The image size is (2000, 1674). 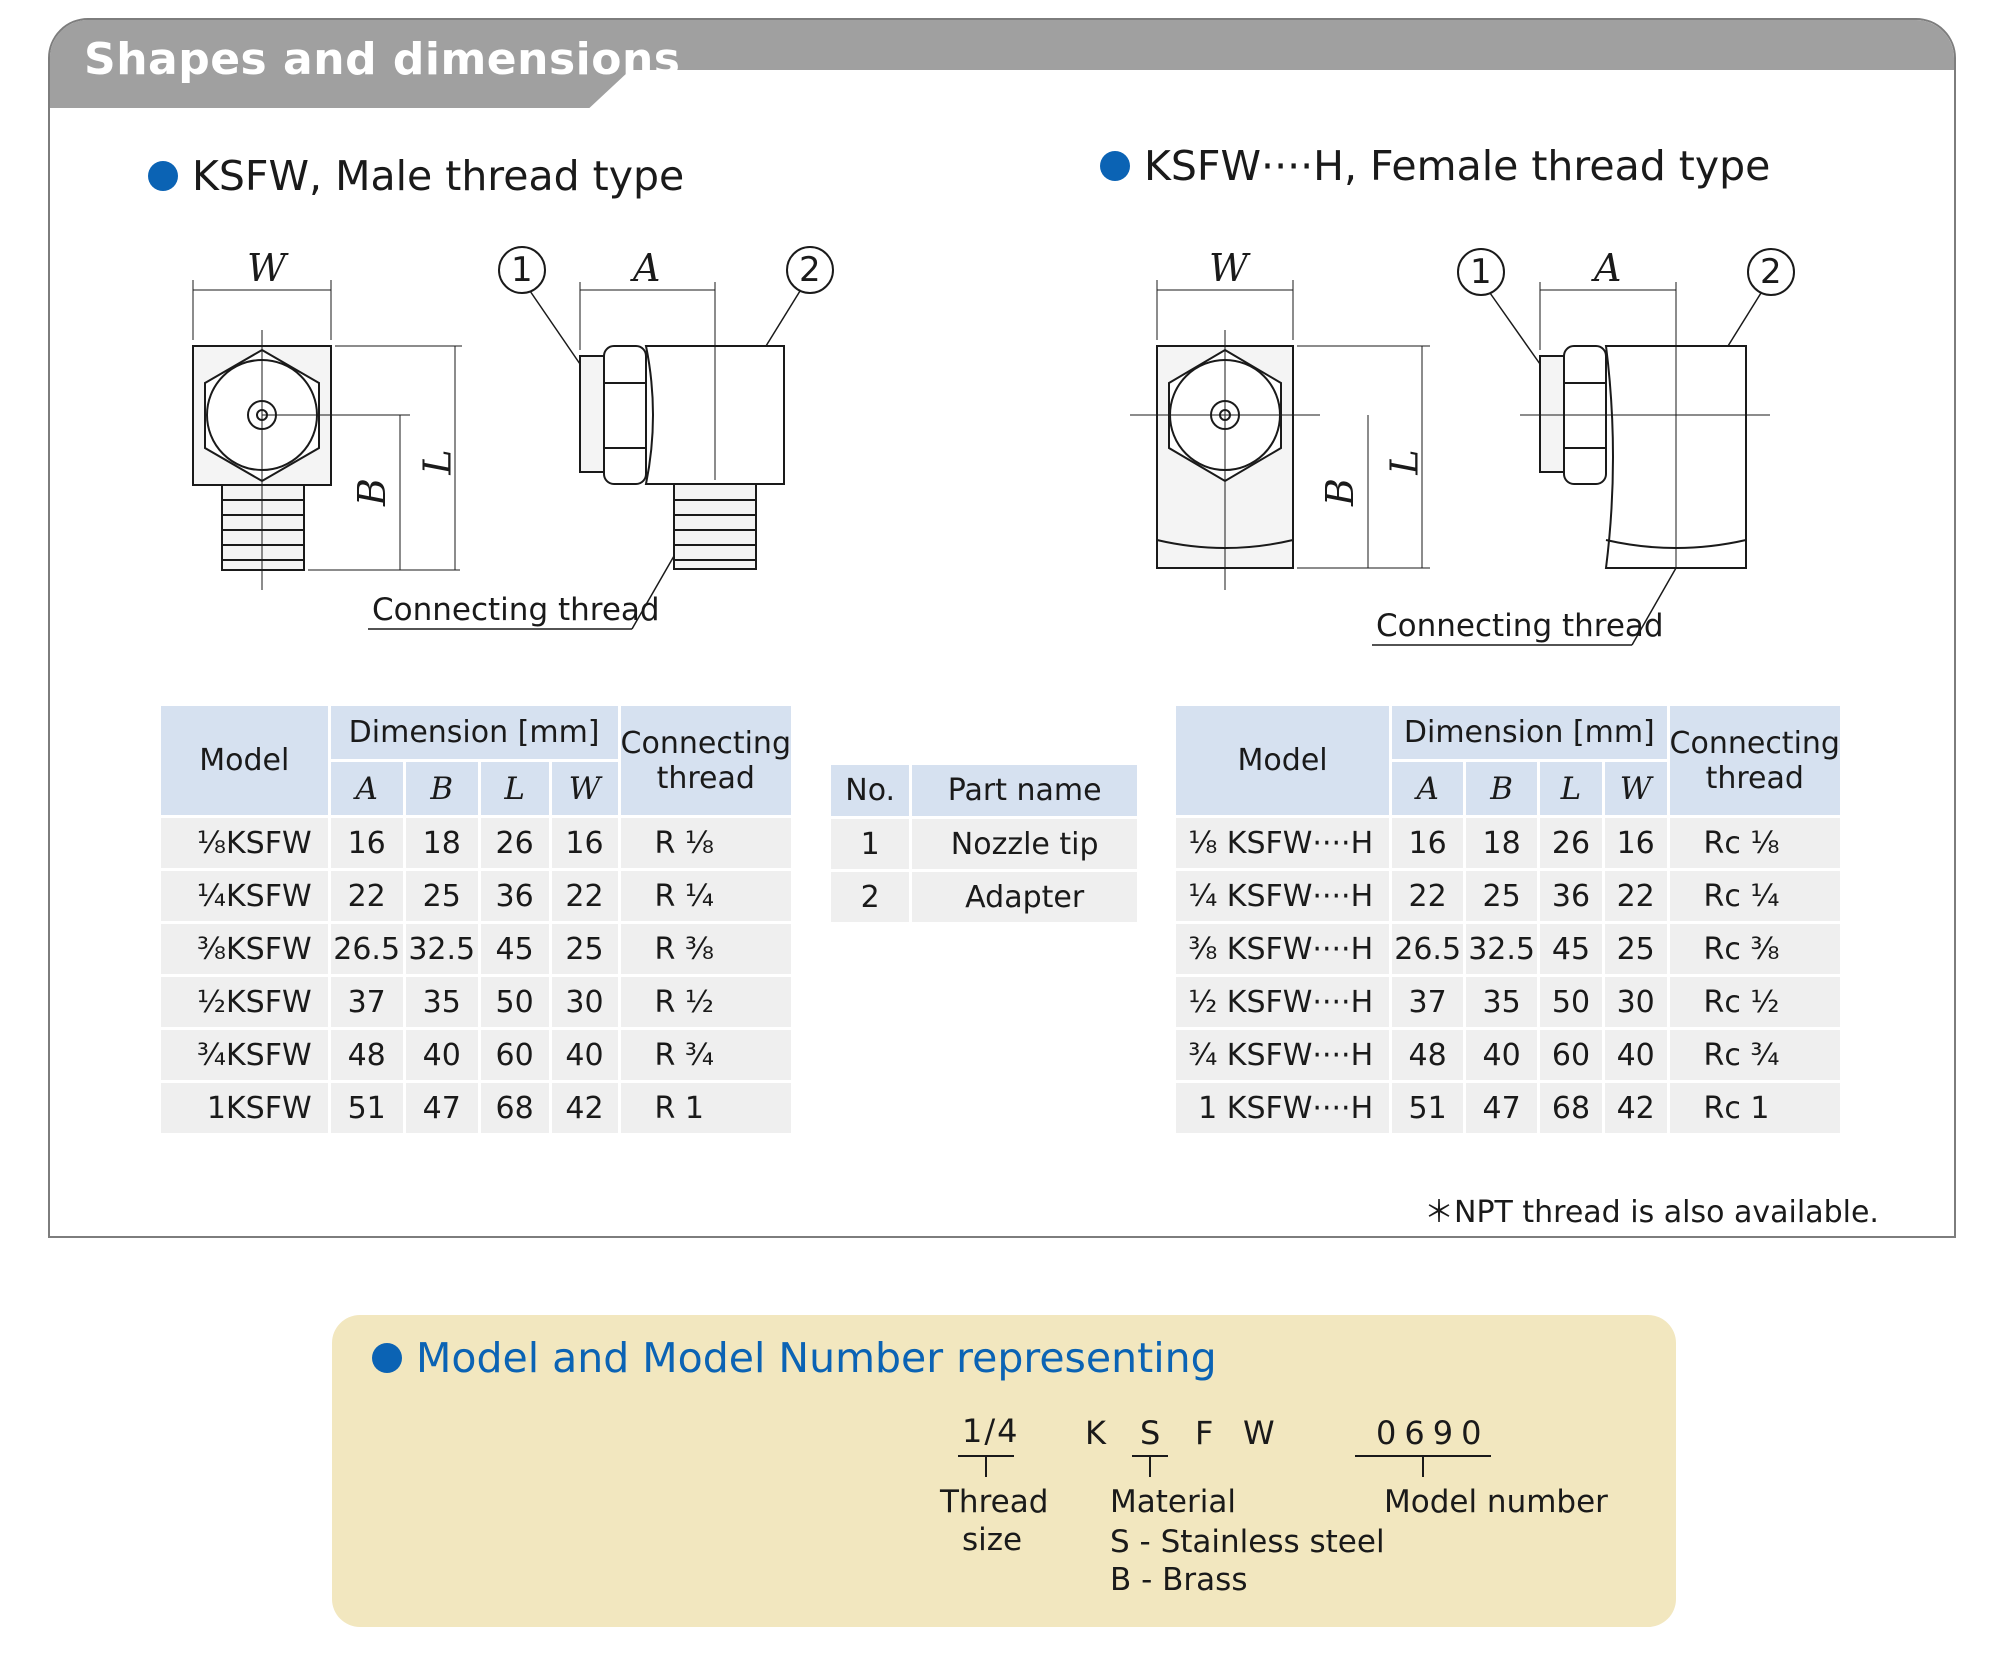 I want to click on table-row: ⅛KSFW 16 18 26 16 R ⅛, so click(x=476, y=843).